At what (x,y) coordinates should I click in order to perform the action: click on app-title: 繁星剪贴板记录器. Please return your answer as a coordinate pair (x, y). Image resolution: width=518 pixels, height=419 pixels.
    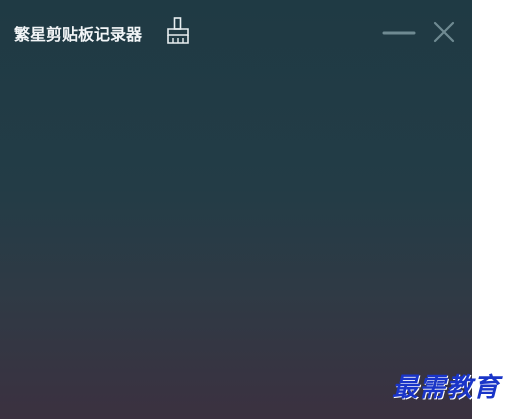
    Looking at the image, I should click on (78, 34).